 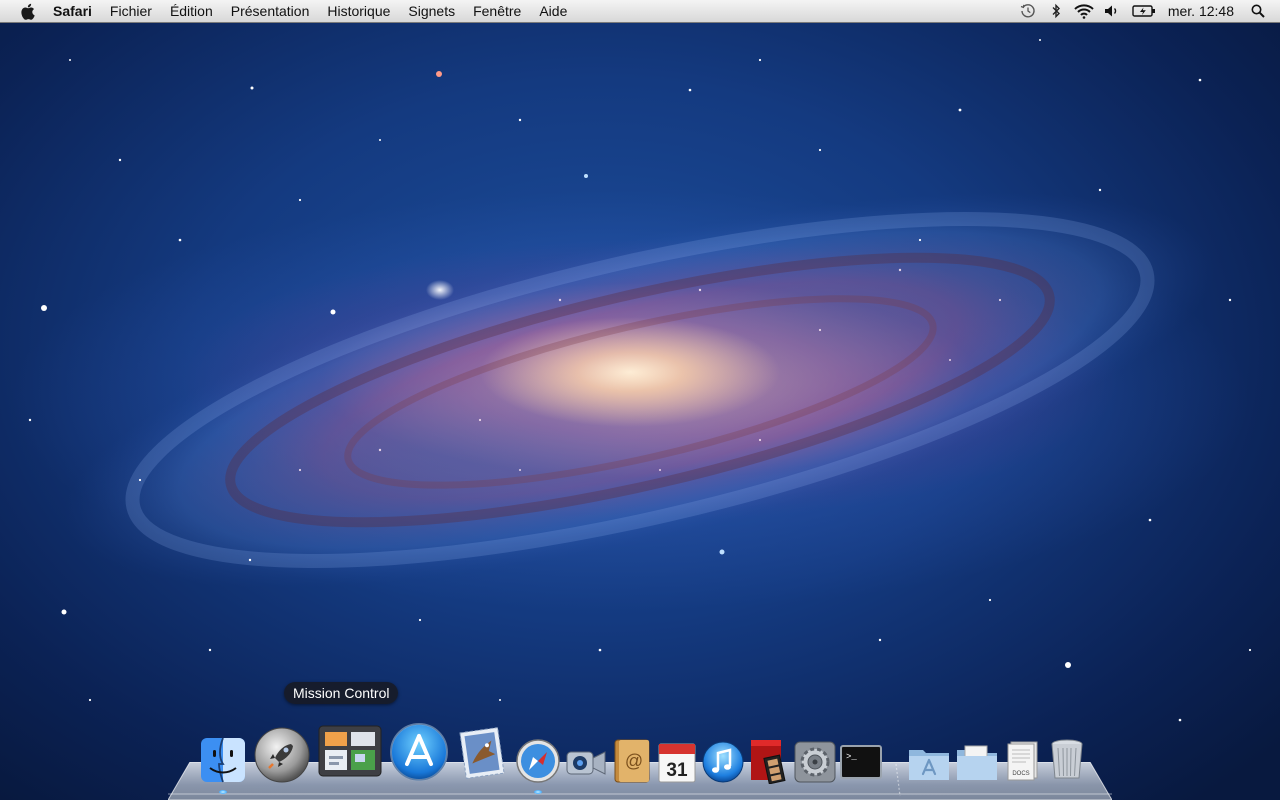 What do you see at coordinates (723, 762) in the screenshot?
I see `itunes-note-icon` at bounding box center [723, 762].